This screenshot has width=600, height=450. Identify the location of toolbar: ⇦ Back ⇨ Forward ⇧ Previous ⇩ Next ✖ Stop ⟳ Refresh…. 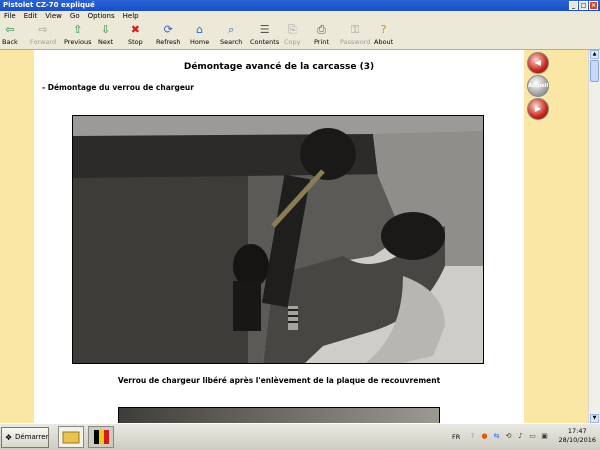
(300, 36).